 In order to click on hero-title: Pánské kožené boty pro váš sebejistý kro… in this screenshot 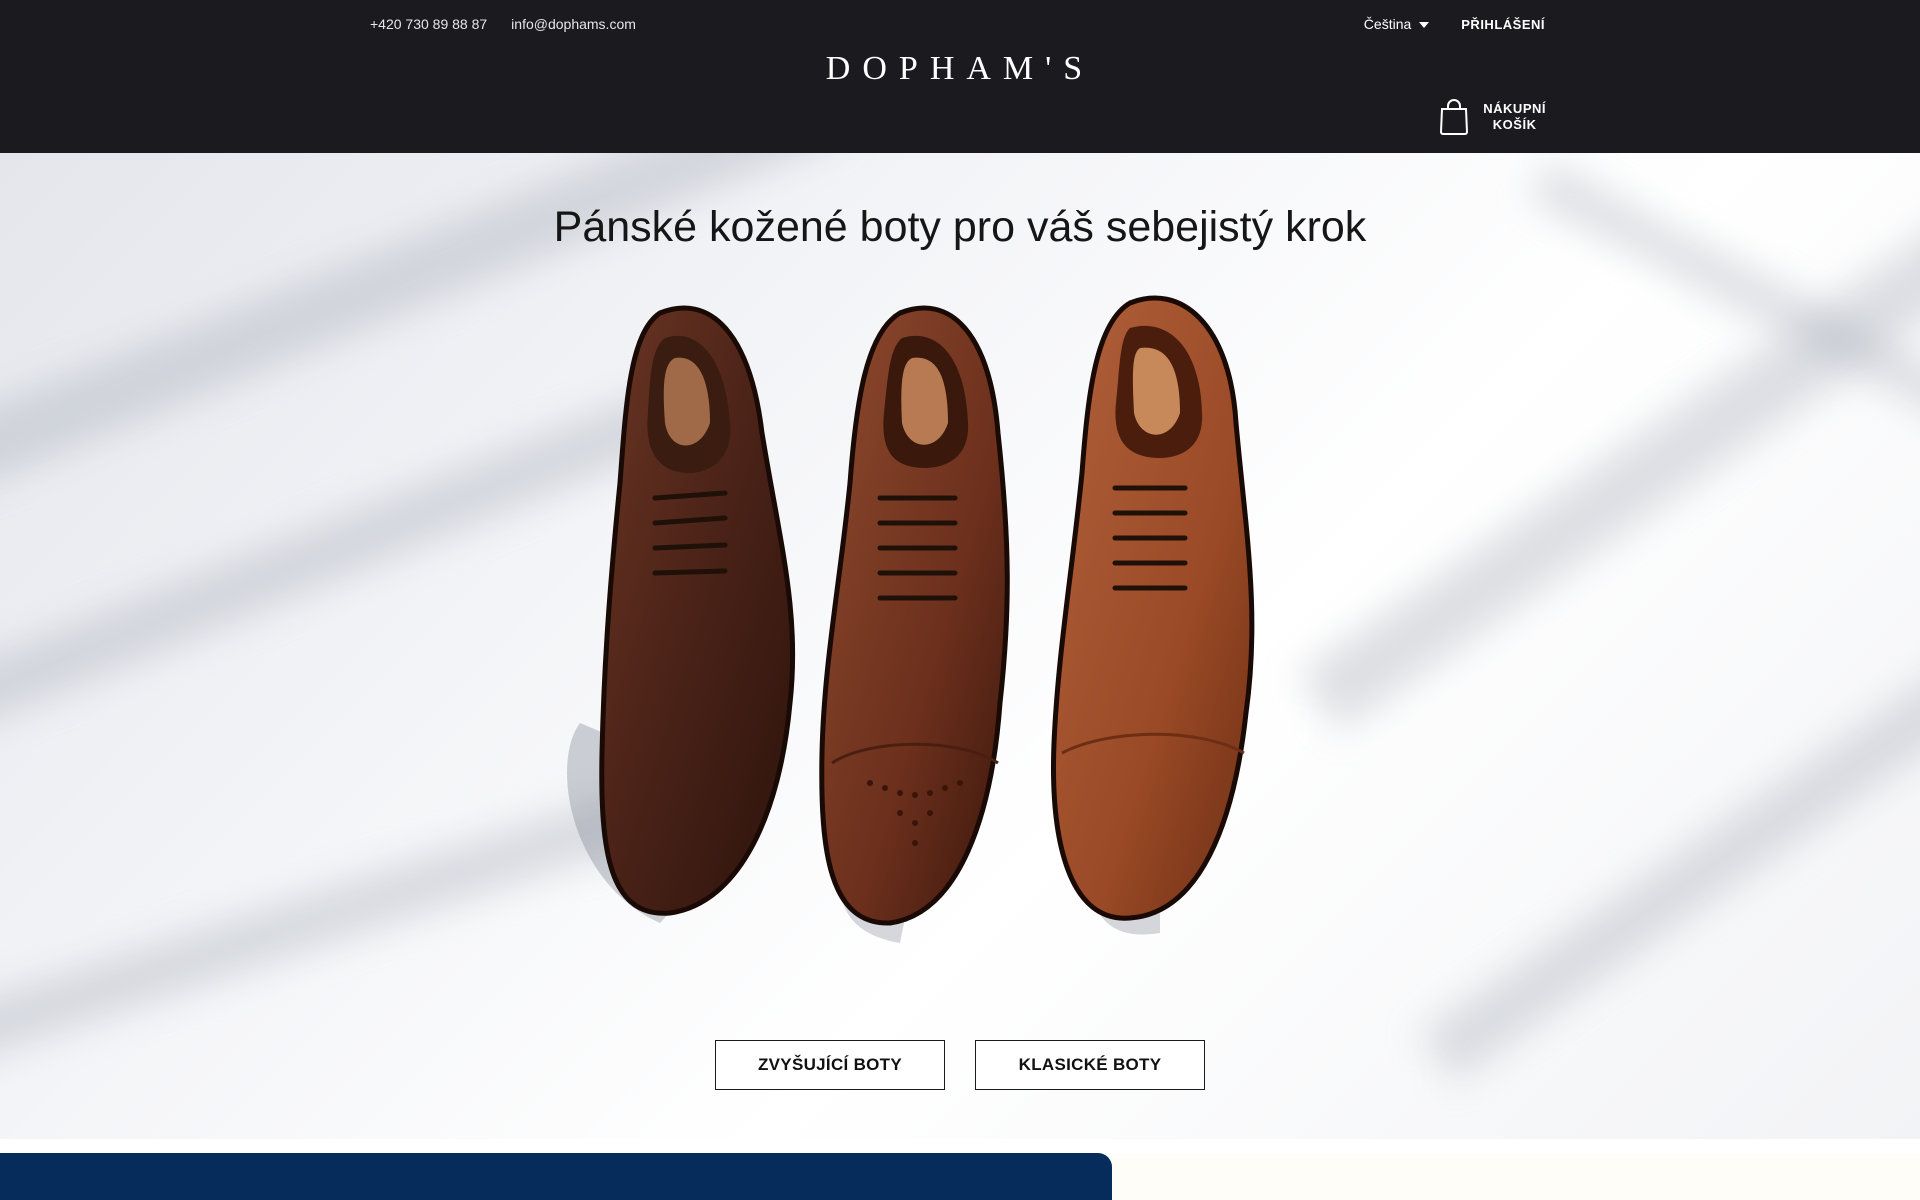, I will do `click(960, 227)`.